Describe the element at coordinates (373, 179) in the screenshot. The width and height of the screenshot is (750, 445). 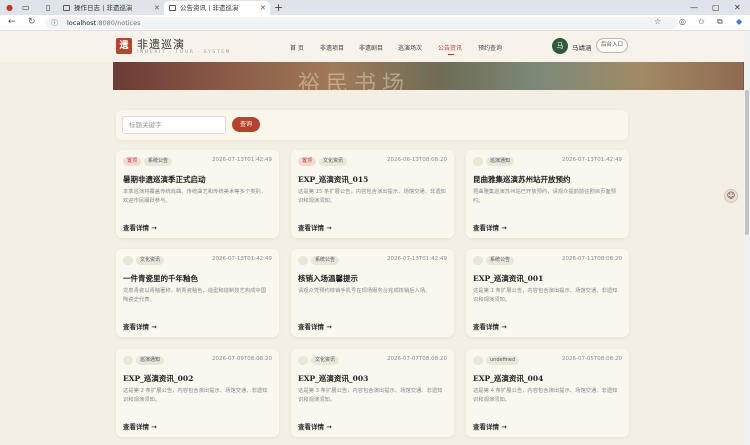
I see `card-title: EXP_巡演资讯_015` at that location.